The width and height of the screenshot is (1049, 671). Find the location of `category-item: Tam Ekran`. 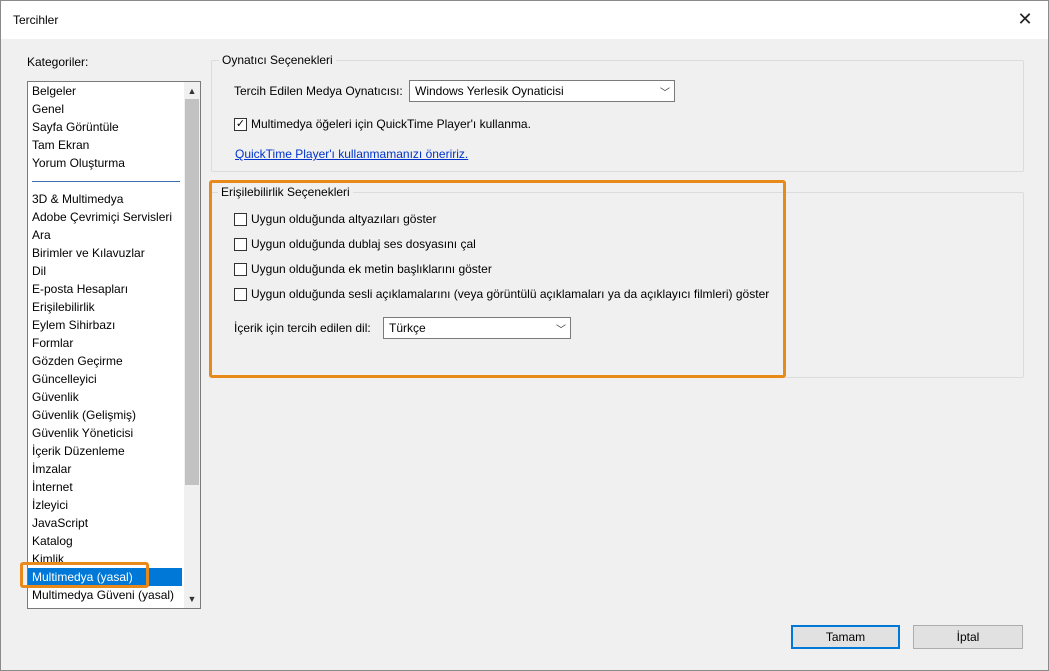

category-item: Tam Ekran is located at coordinates (105, 145).